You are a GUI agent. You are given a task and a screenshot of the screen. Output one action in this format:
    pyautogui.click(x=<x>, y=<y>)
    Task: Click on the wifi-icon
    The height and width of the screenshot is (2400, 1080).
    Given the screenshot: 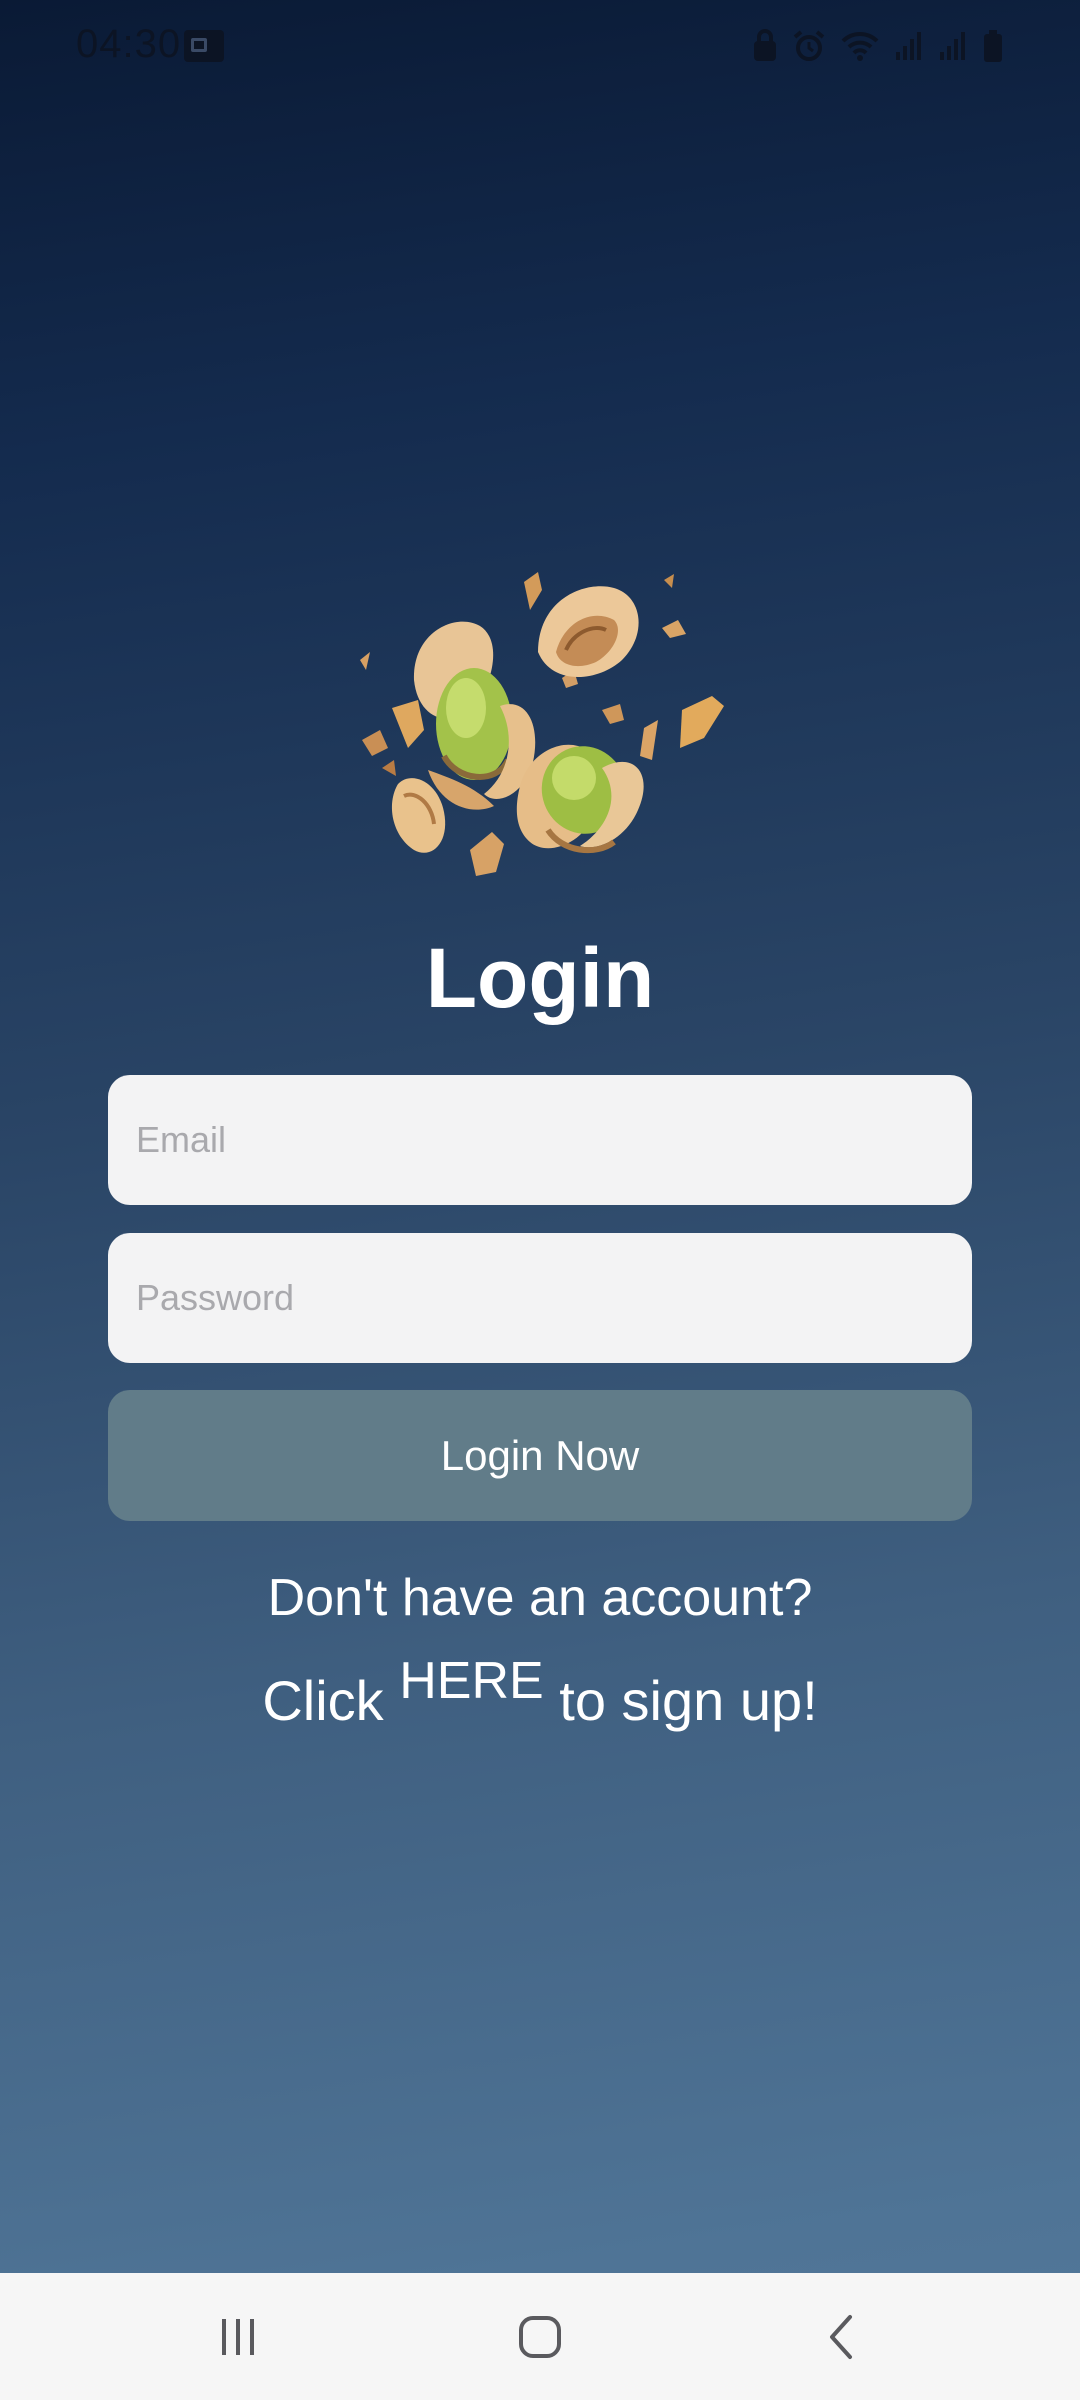 What is the action you would take?
    pyautogui.click(x=860, y=46)
    